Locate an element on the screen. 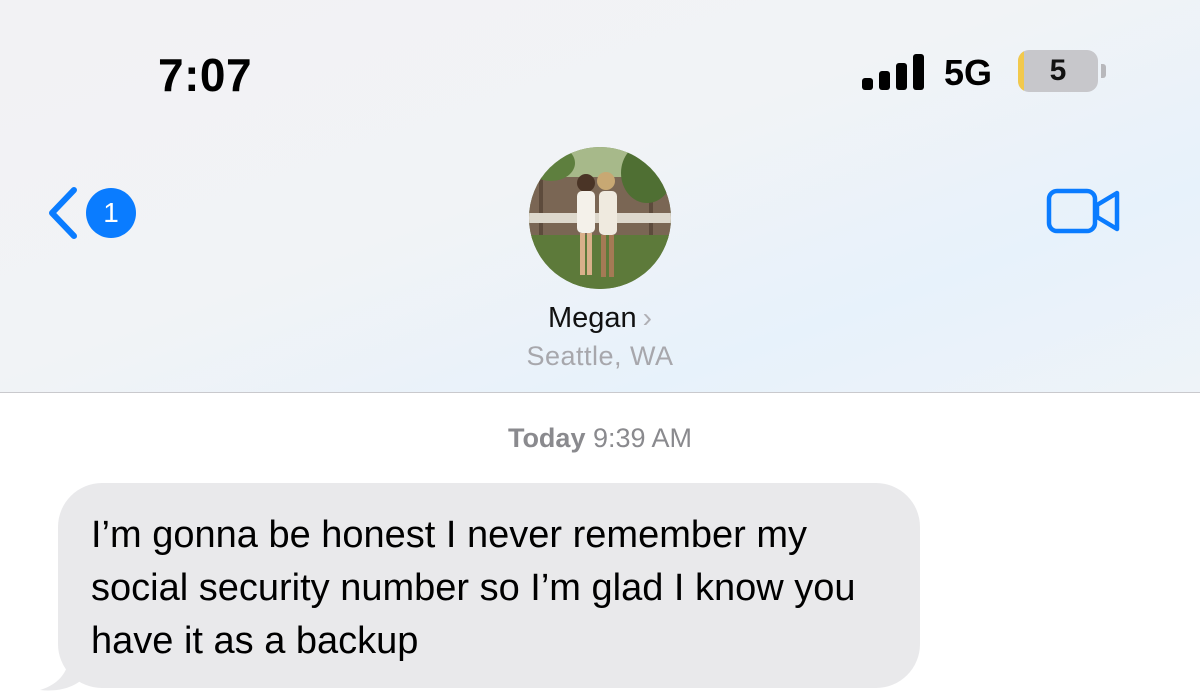  battery-icon: 5 is located at coordinates (1058, 71).